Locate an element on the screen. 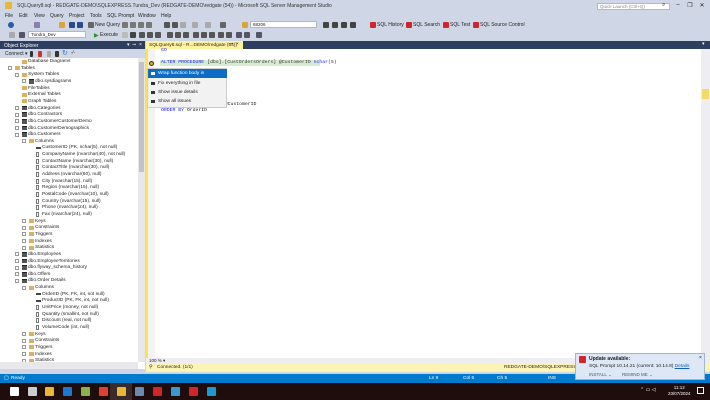 The width and height of the screenshot is (710, 400). menu-help: Help is located at coordinates (166, 16).